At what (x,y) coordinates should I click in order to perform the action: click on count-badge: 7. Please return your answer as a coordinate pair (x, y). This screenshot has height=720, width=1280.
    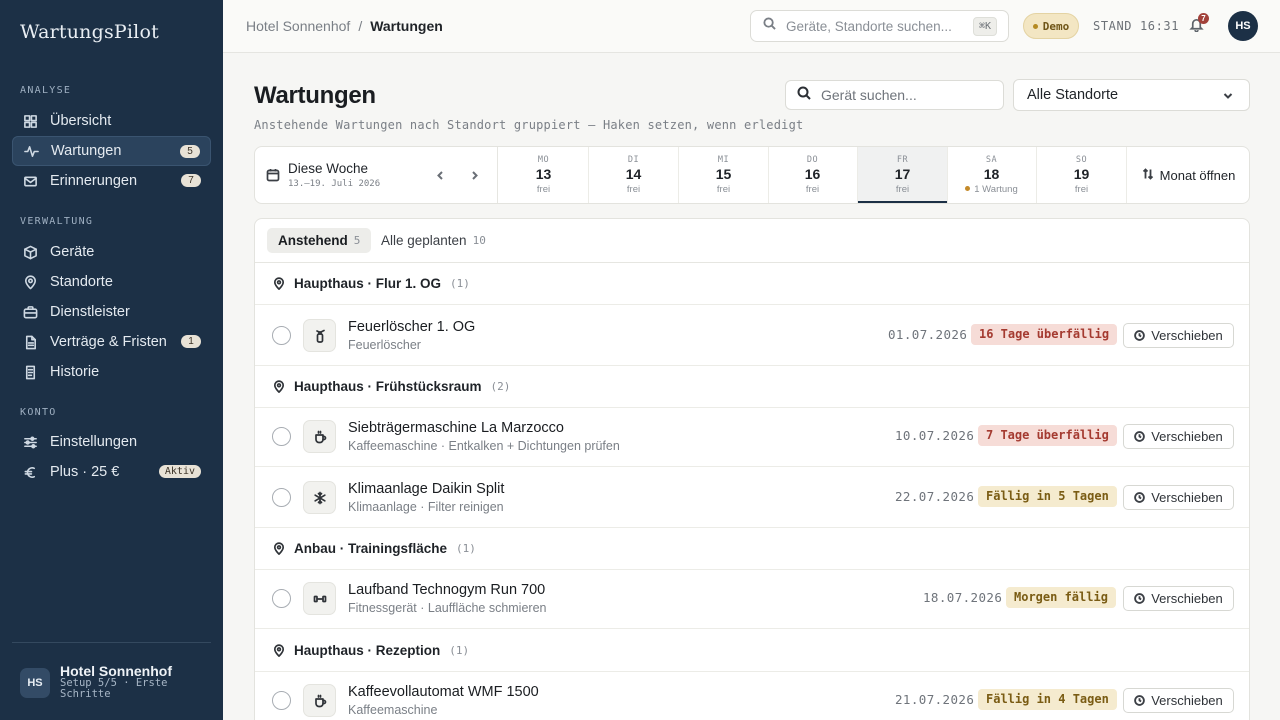
    Looking at the image, I should click on (191, 180).